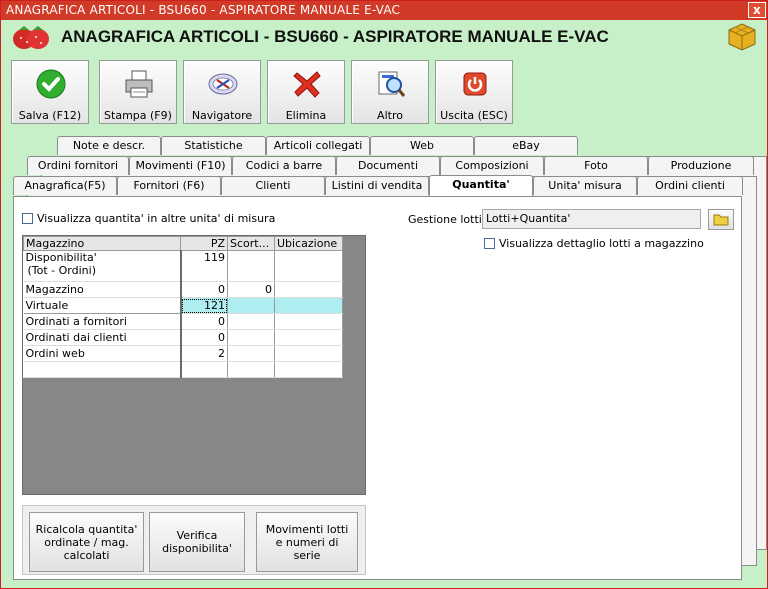 The image size is (768, 589). What do you see at coordinates (481, 185) in the screenshot?
I see `tab-quantita: Quantita'` at bounding box center [481, 185].